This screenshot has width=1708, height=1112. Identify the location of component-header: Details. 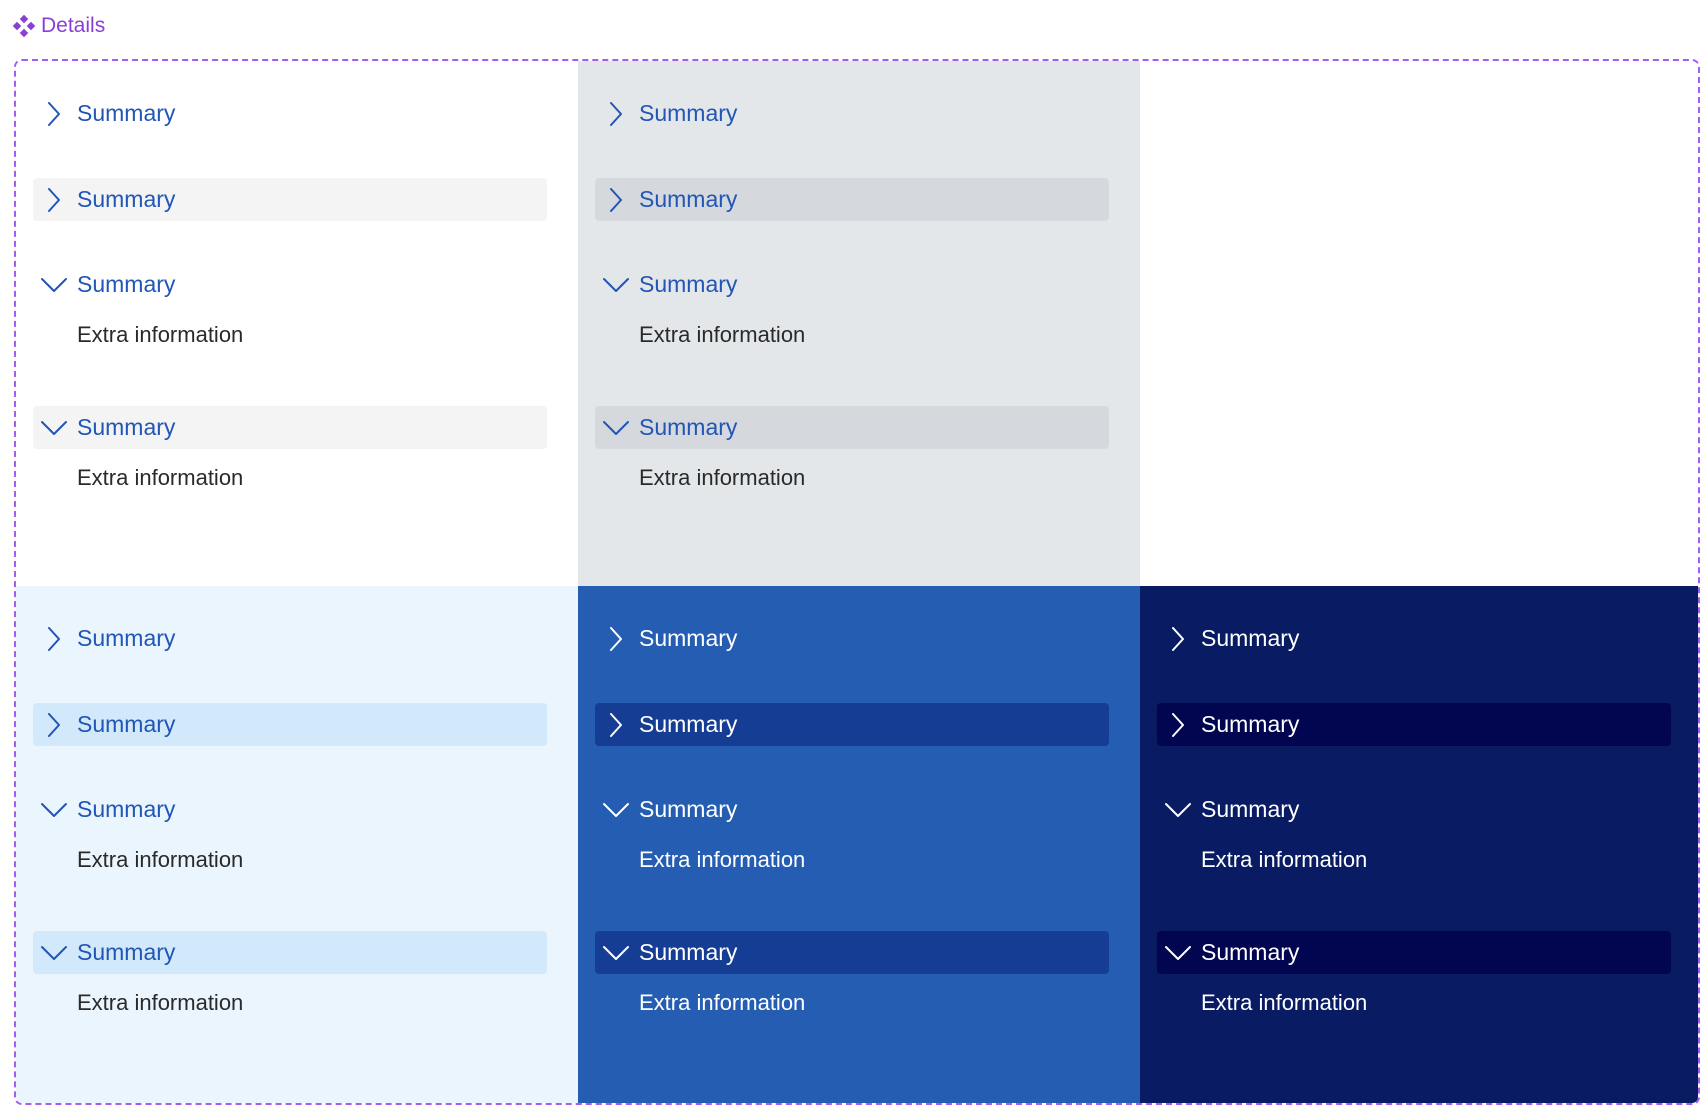
(59, 26).